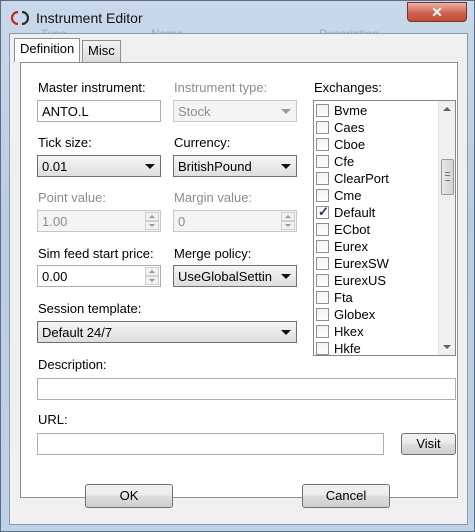 Image resolution: width=475 pixels, height=532 pixels. Describe the element at coordinates (55, 276) in the screenshot. I see `sim-feed-start-price-value: 0.00` at that location.